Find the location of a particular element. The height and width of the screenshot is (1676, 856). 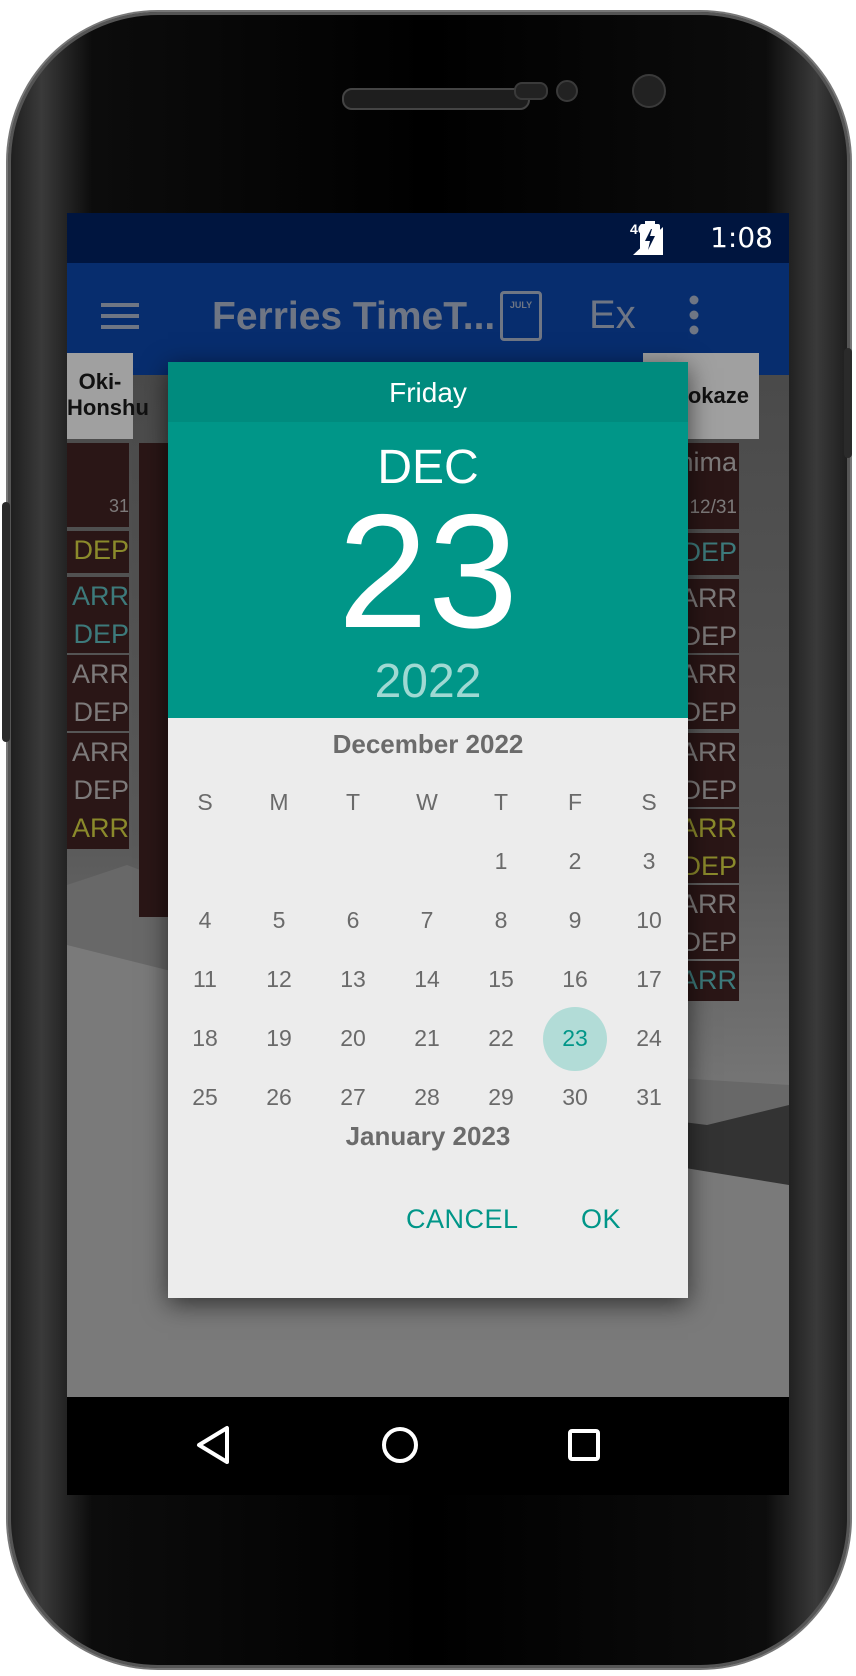

calendar-day-label: 16 is located at coordinates (575, 979).